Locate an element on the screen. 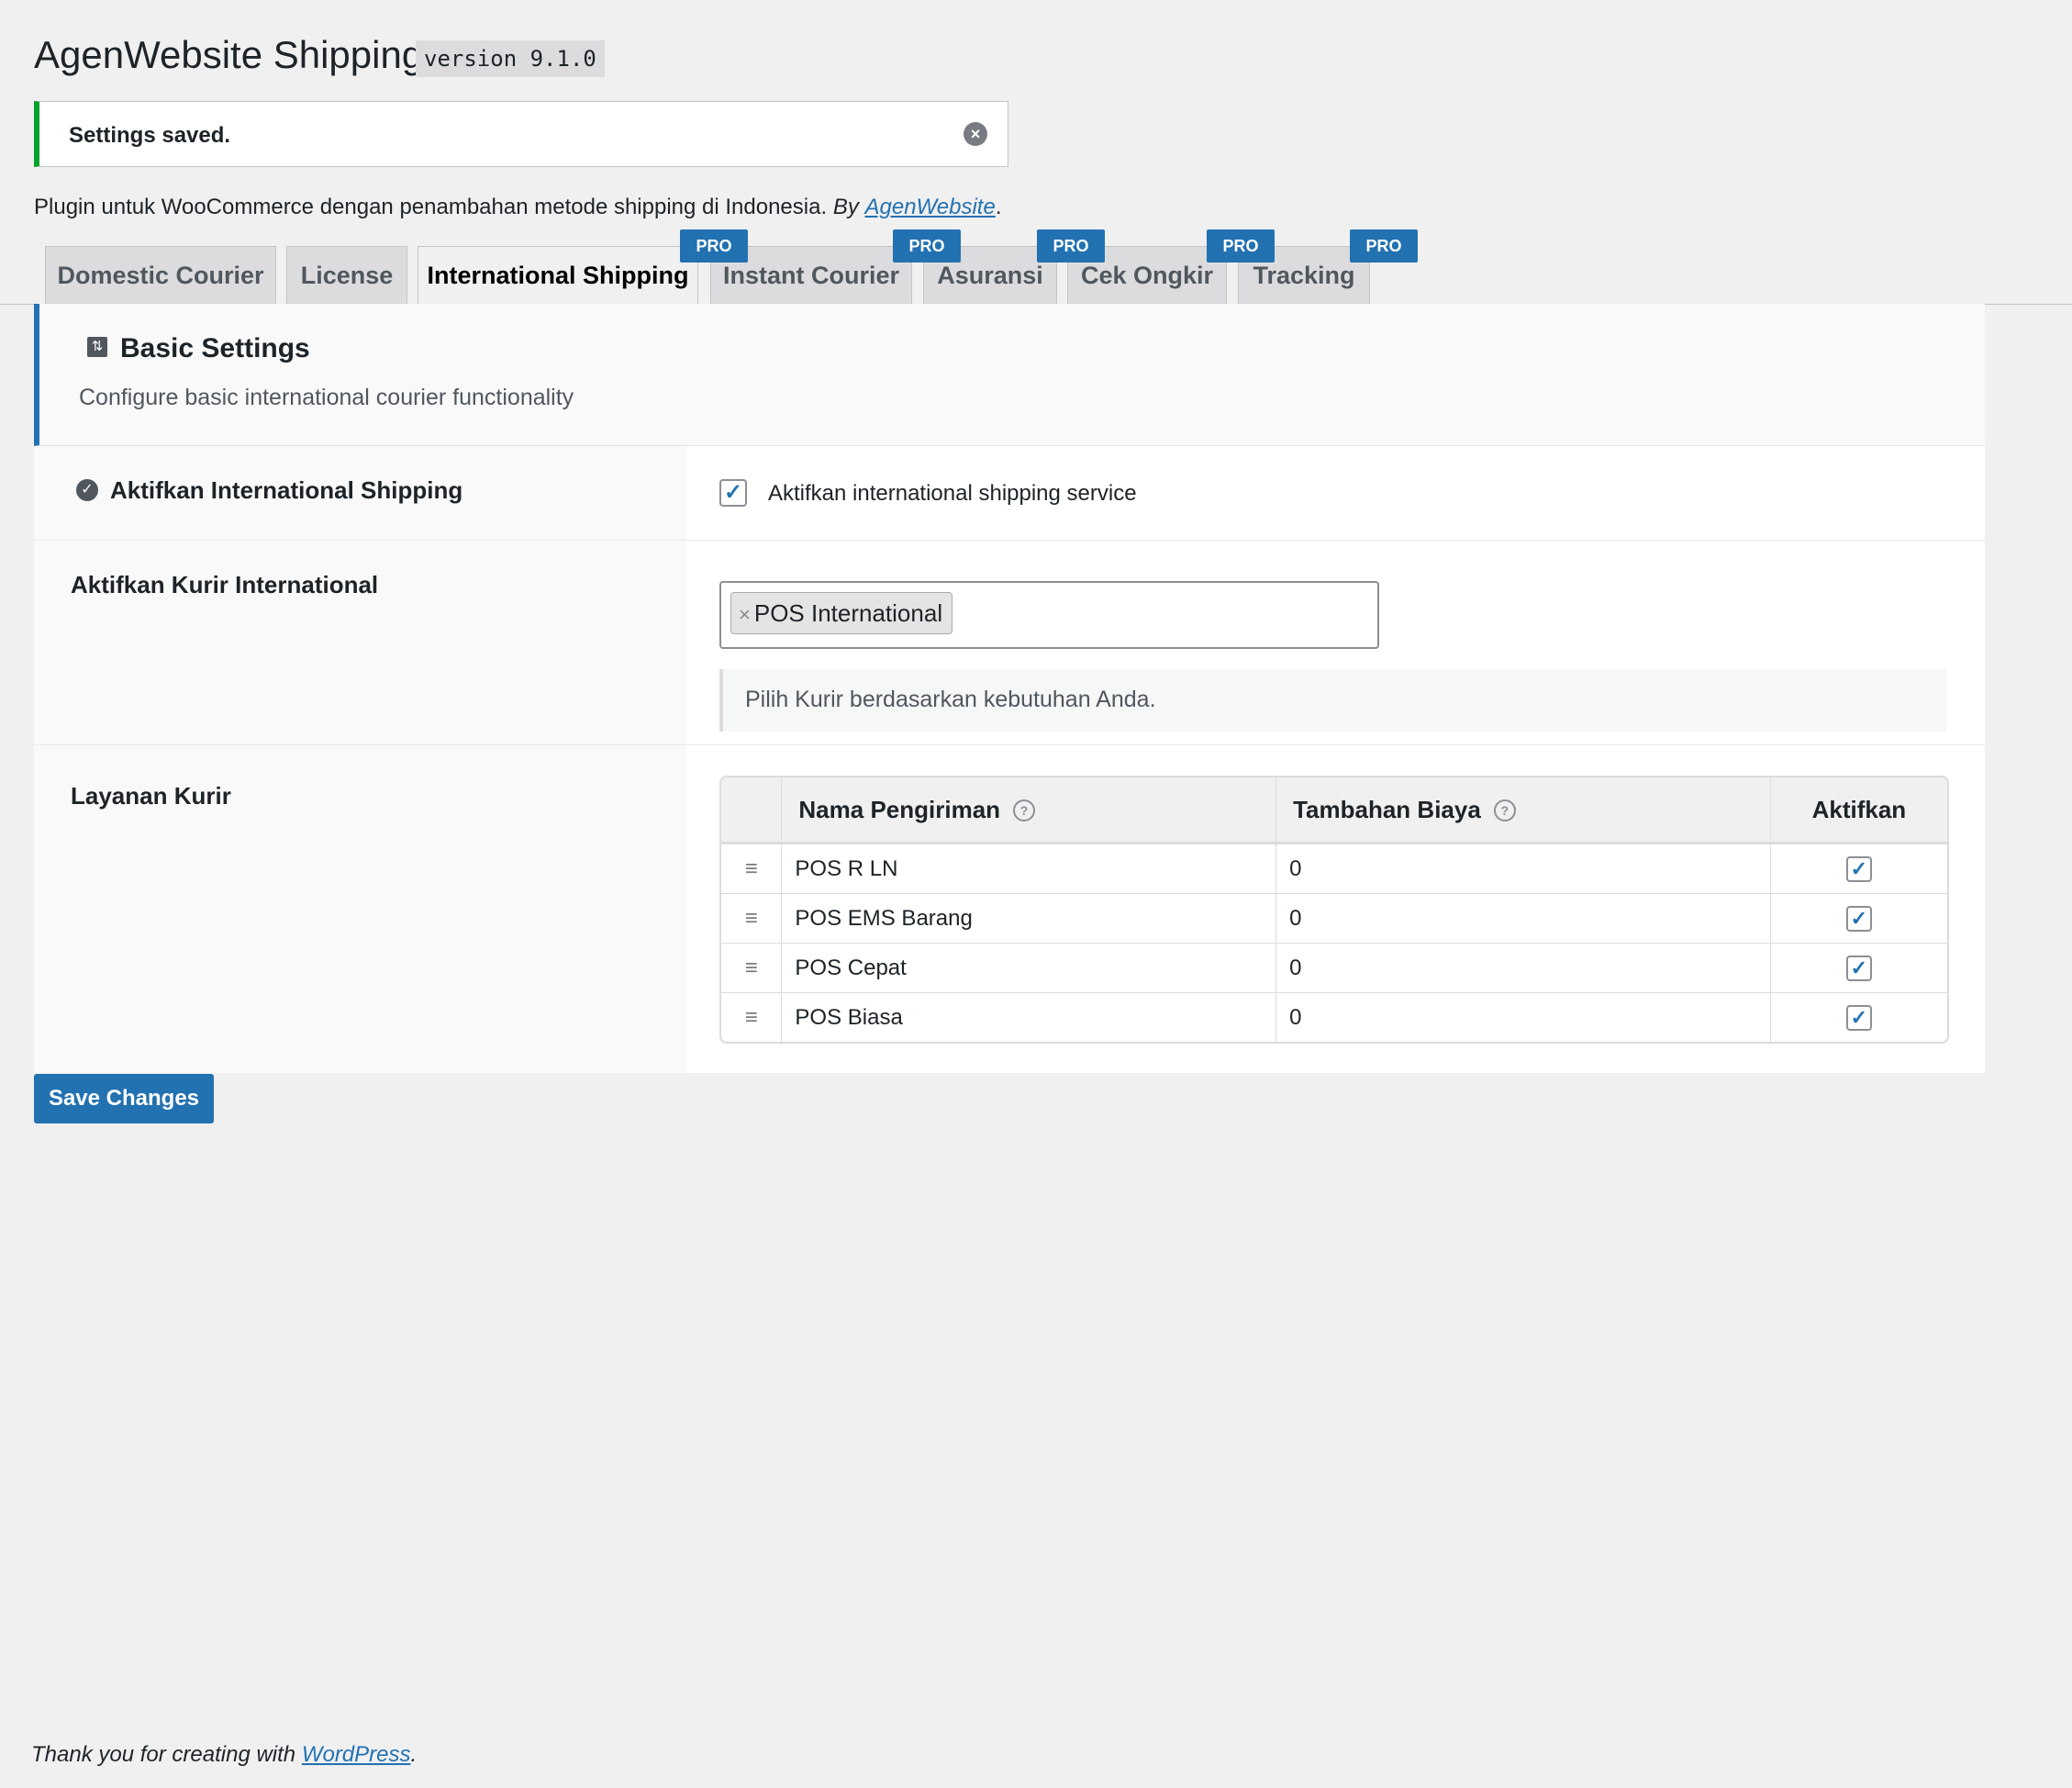 This screenshot has width=2072, height=1788. description-end: . is located at coordinates (998, 207).